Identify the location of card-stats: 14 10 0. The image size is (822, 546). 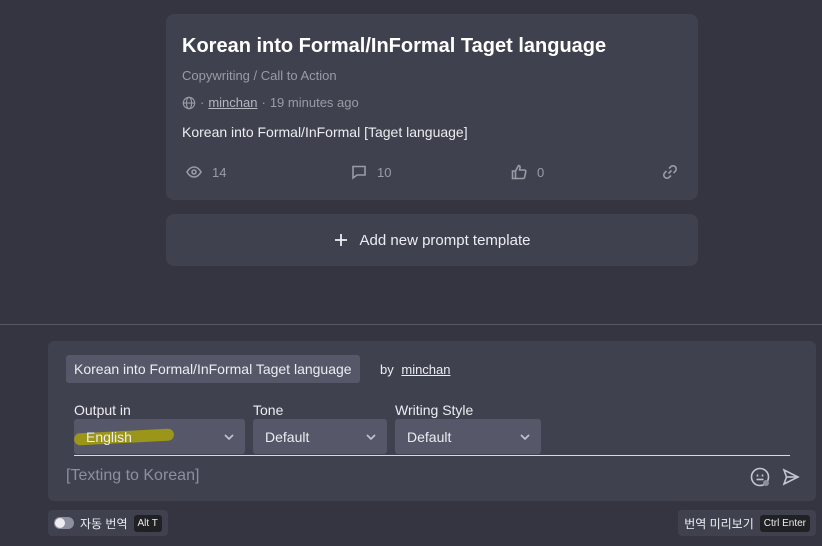
(432, 172).